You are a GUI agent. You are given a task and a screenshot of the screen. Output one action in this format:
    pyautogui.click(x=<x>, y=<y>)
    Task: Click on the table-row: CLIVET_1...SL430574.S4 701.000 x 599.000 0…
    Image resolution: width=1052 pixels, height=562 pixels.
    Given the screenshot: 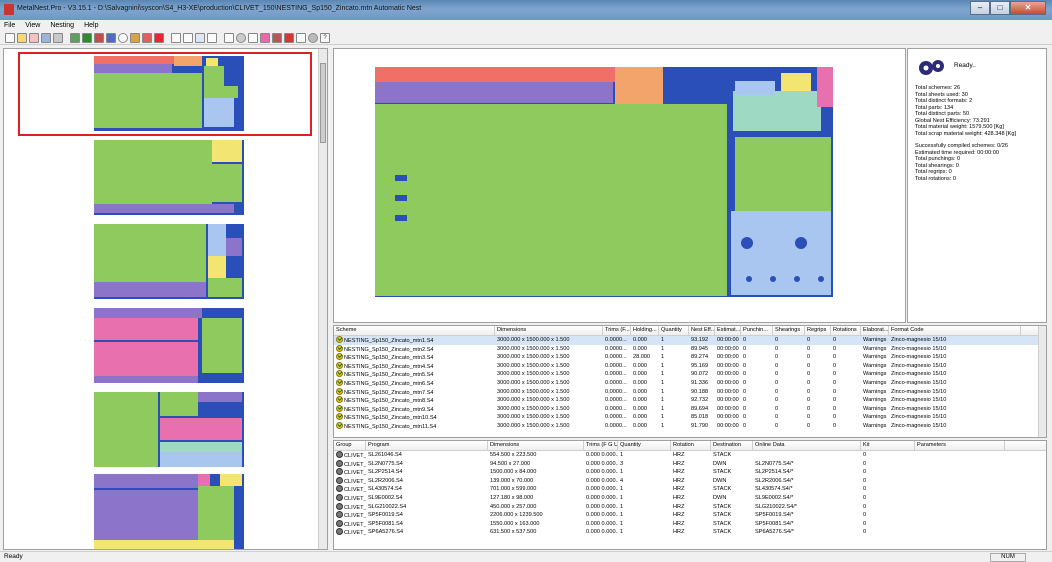 What is the action you would take?
    pyautogui.click(x=690, y=489)
    